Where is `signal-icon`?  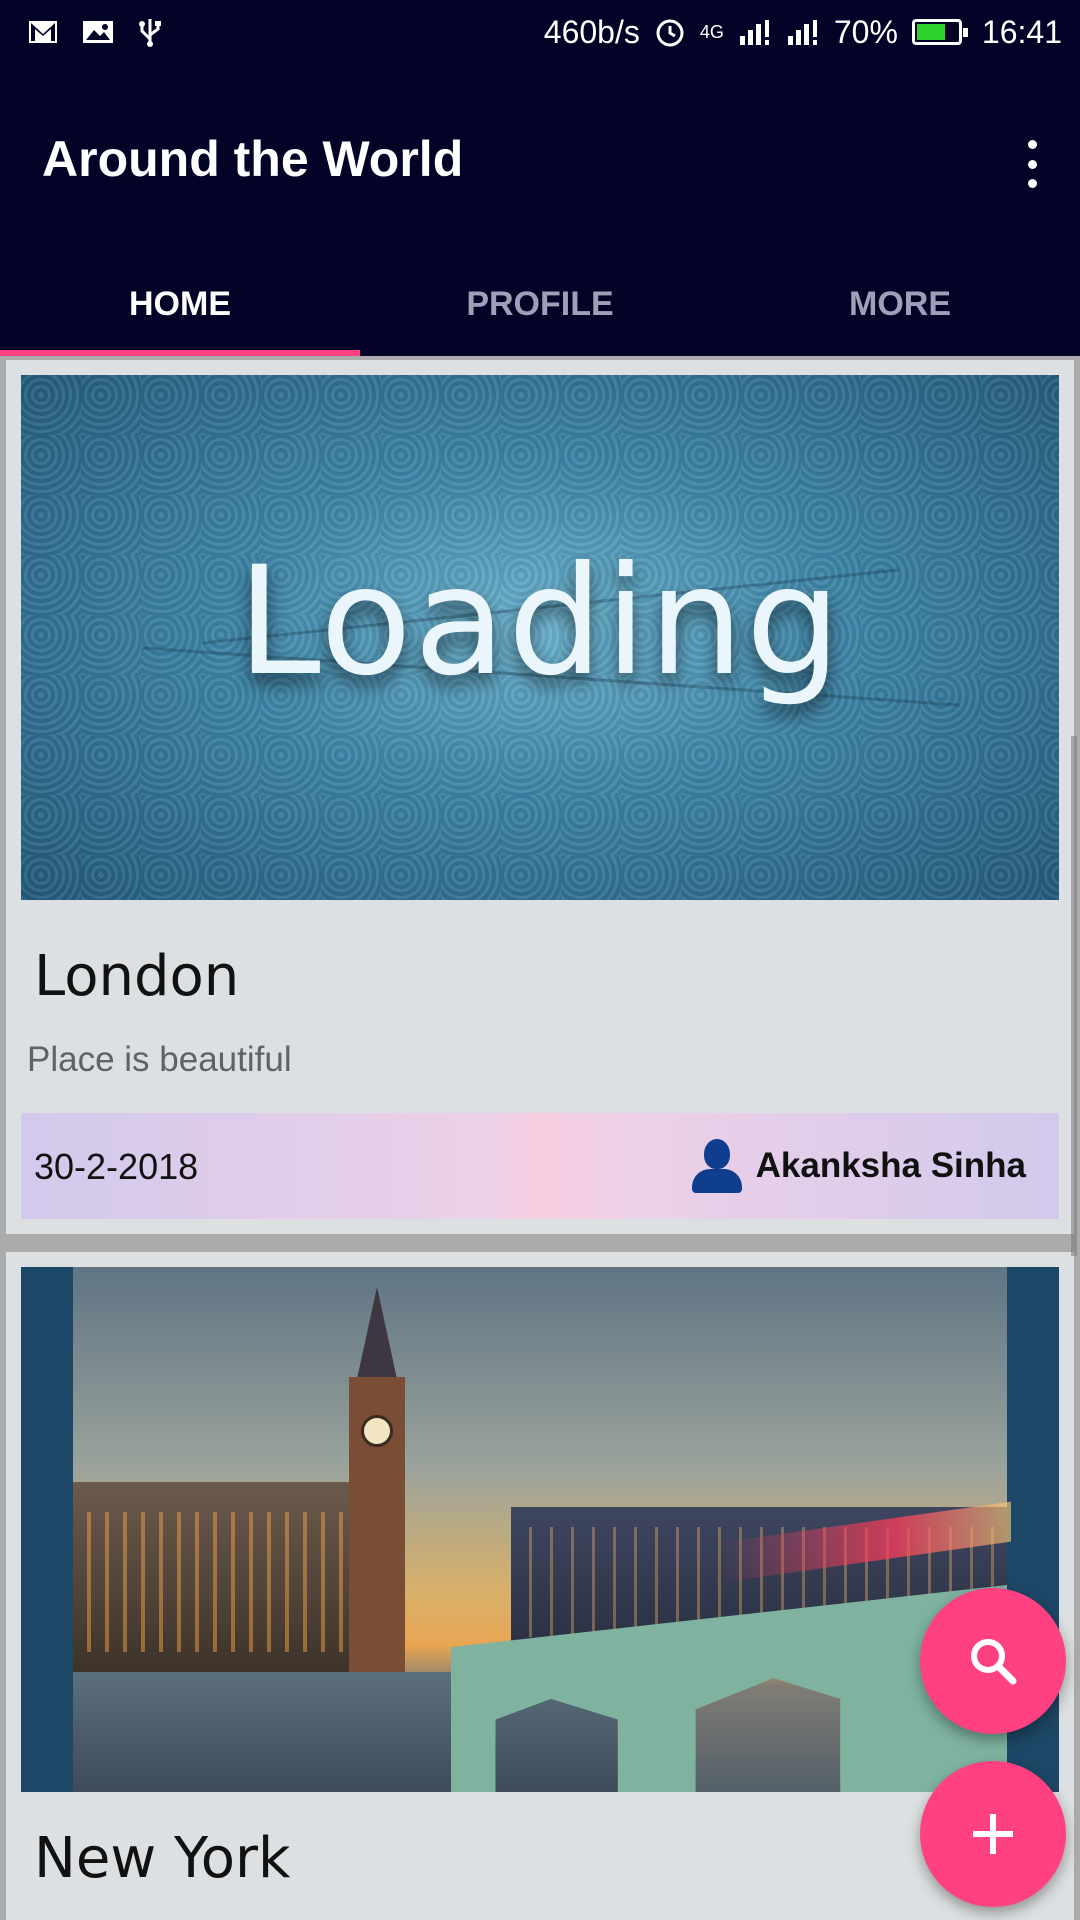 signal-icon is located at coordinates (755, 32).